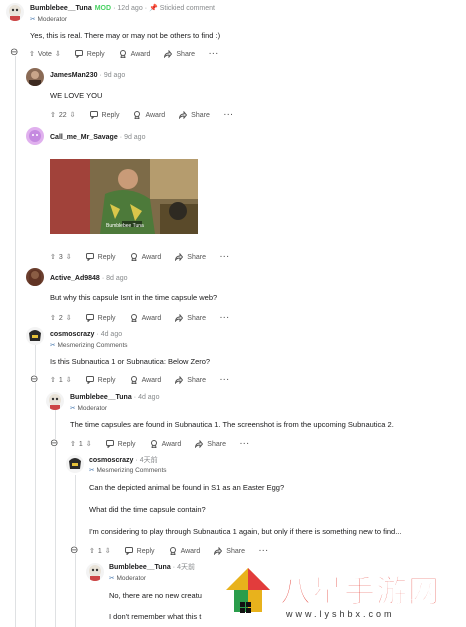 The height and width of the screenshot is (627, 466). What do you see at coordinates (75, 278) in the screenshot?
I see `author-name: Active_Ad9848` at bounding box center [75, 278].